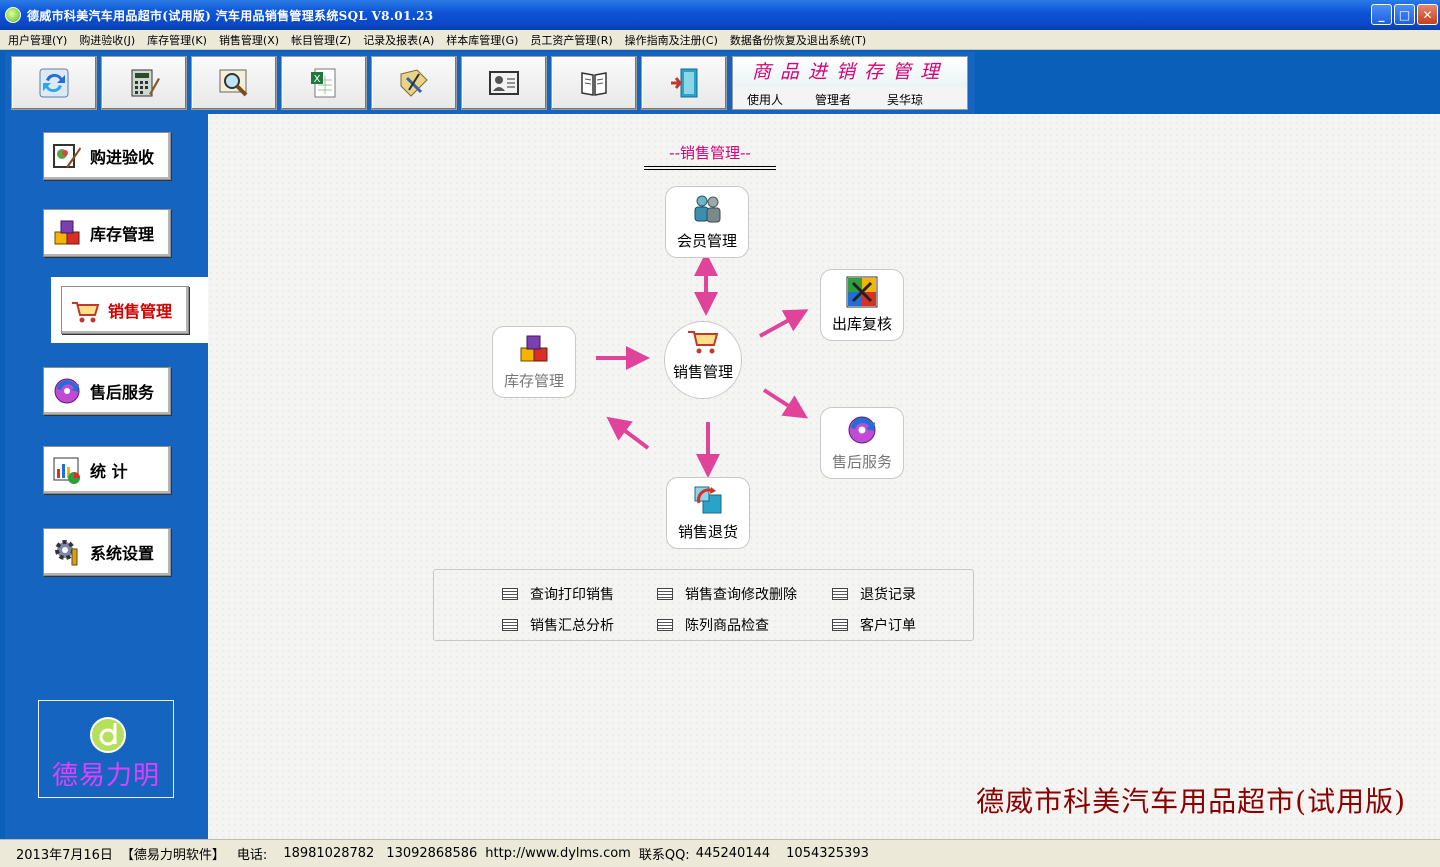  What do you see at coordinates (703, 342) in the screenshot?
I see `cart-icon` at bounding box center [703, 342].